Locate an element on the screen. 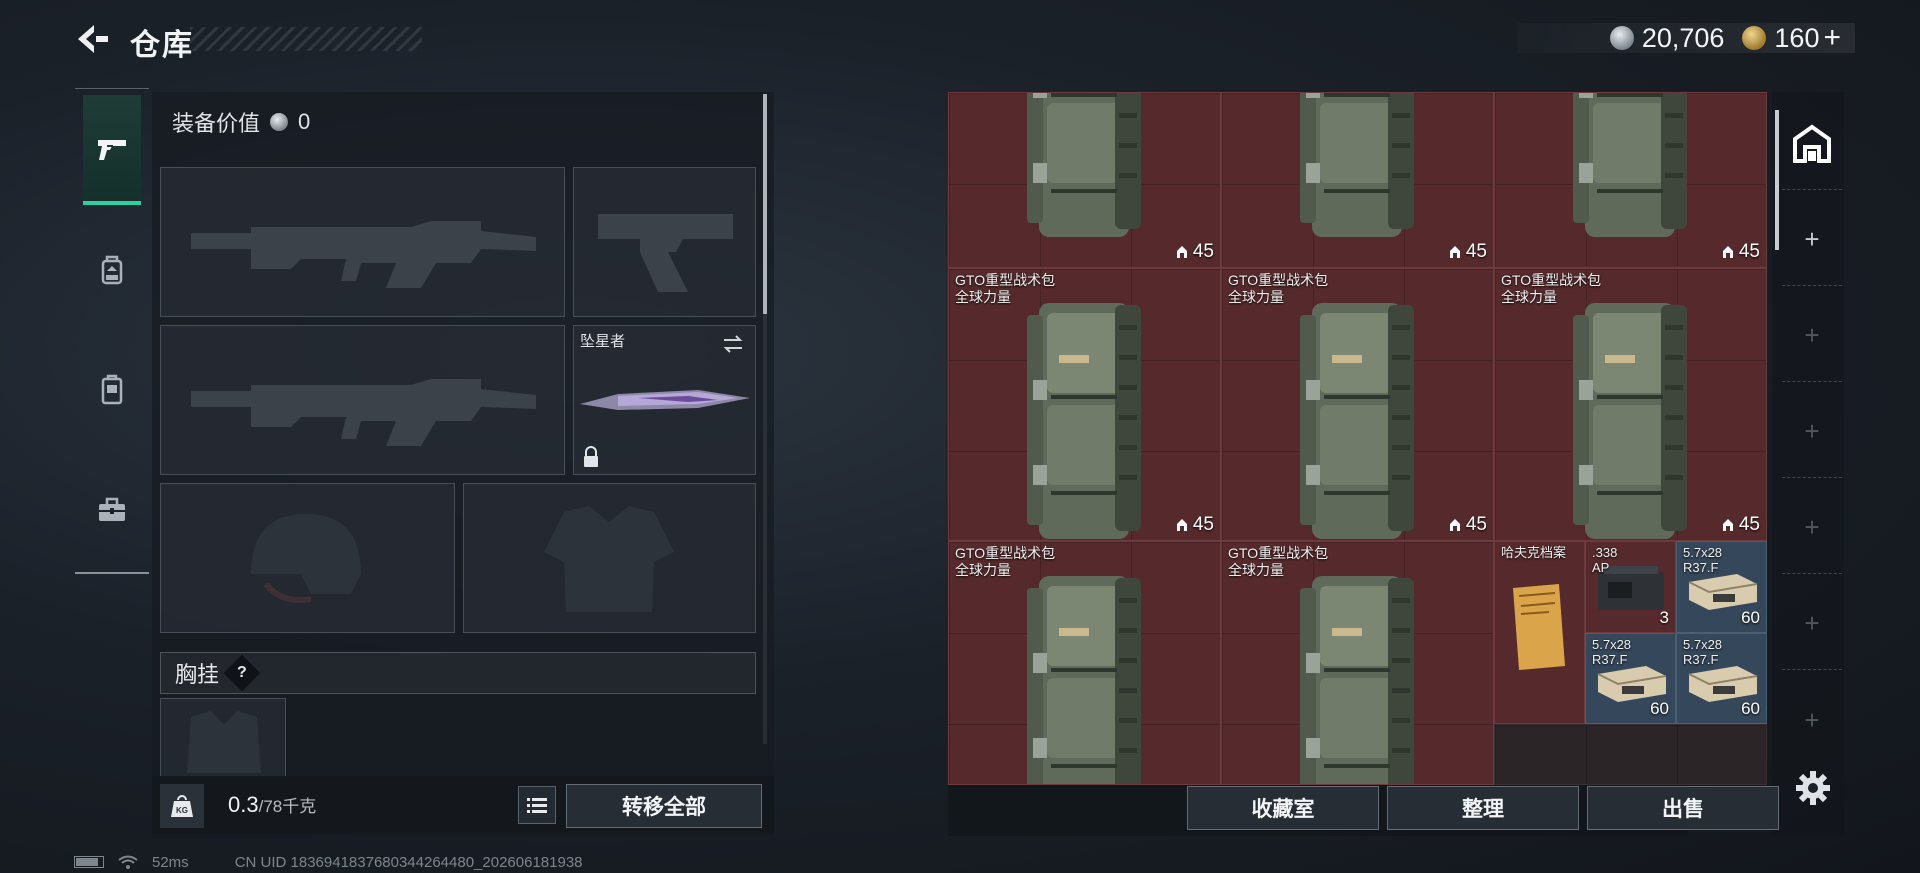 Image resolution: width=1920 pixels, height=873 pixels. chest-rig-silhouette-icon is located at coordinates (224, 742).